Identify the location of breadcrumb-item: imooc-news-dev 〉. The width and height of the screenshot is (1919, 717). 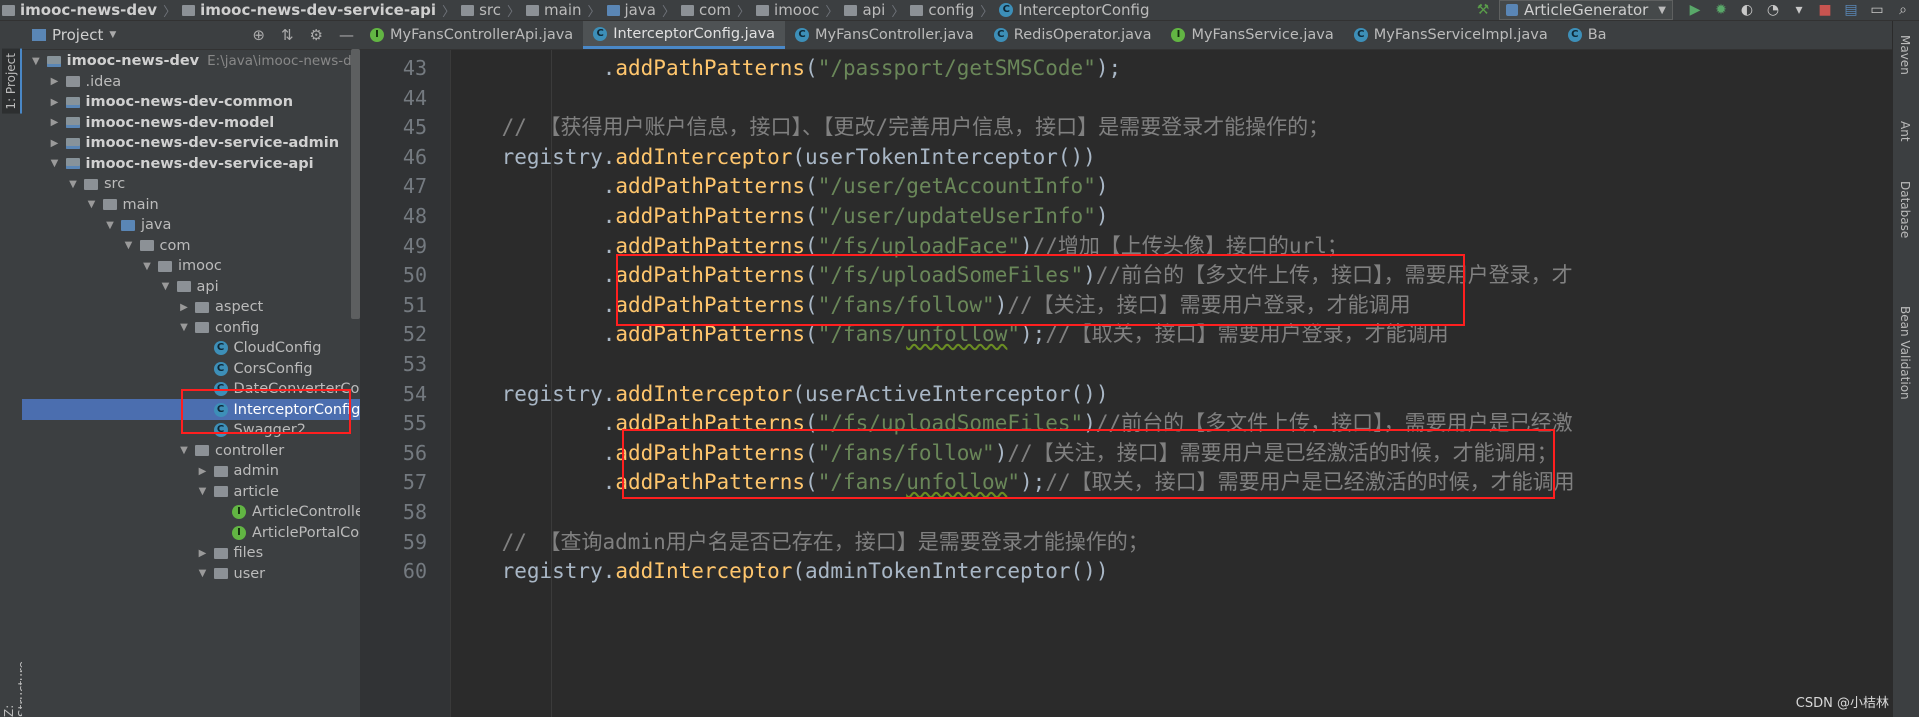
(90, 10).